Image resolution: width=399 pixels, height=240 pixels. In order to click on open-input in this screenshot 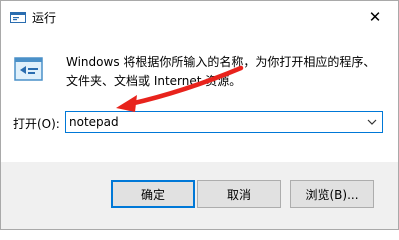, I will do `click(209, 122)`.